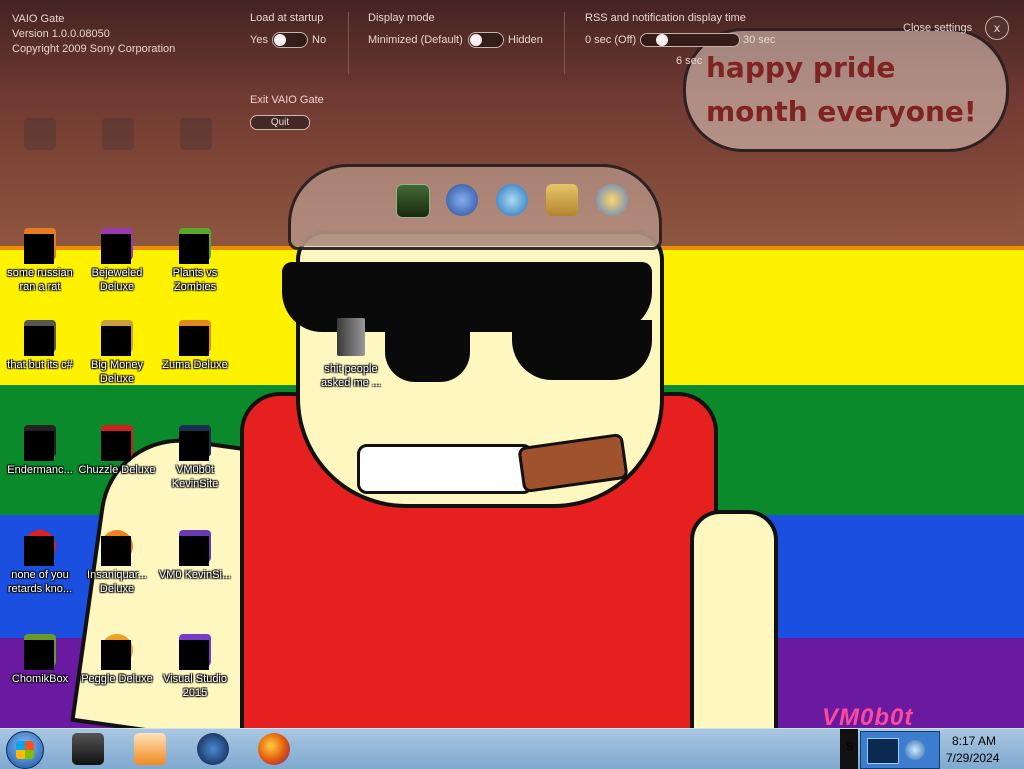 Image resolution: width=1024 pixels, height=769 pixels. Describe the element at coordinates (562, 200) in the screenshot. I see `mail-icon` at that location.